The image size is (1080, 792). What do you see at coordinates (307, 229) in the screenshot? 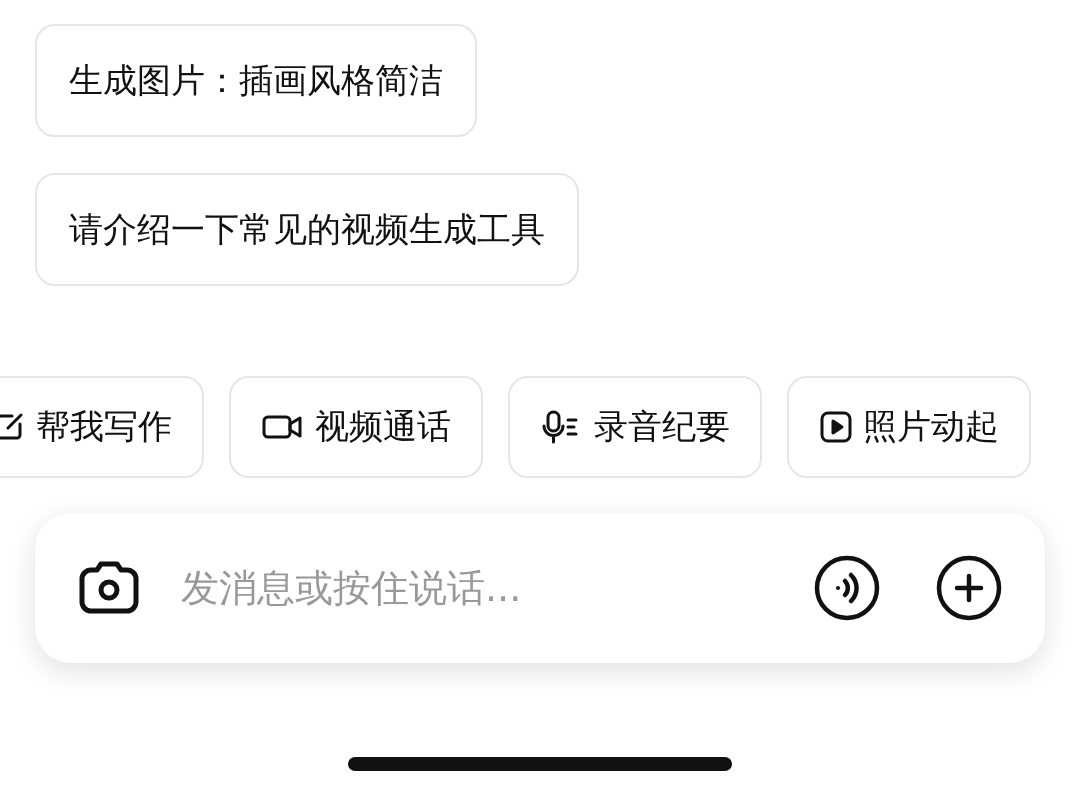
I see `suggestion-chip: 请介绍一下常见的视频生成工具` at bounding box center [307, 229].